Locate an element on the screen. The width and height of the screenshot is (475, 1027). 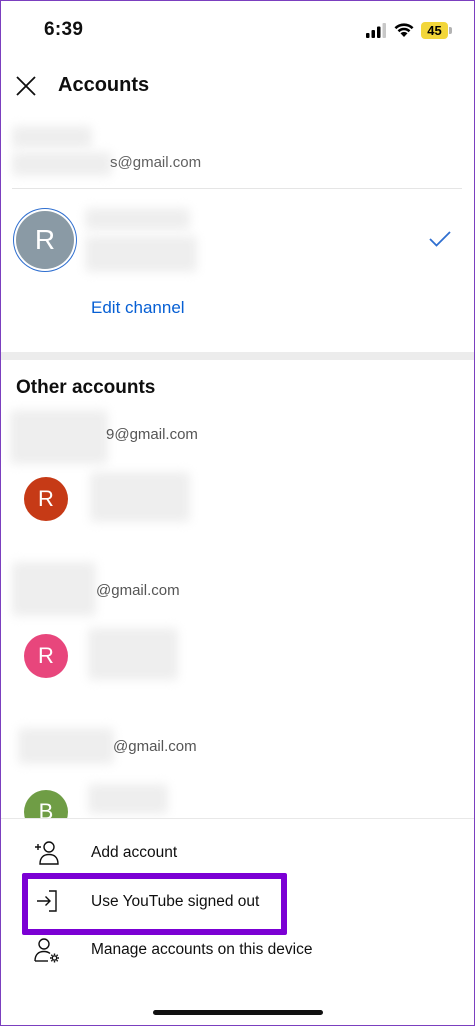
current-account-email: s@gmail.com is located at coordinates (156, 162).